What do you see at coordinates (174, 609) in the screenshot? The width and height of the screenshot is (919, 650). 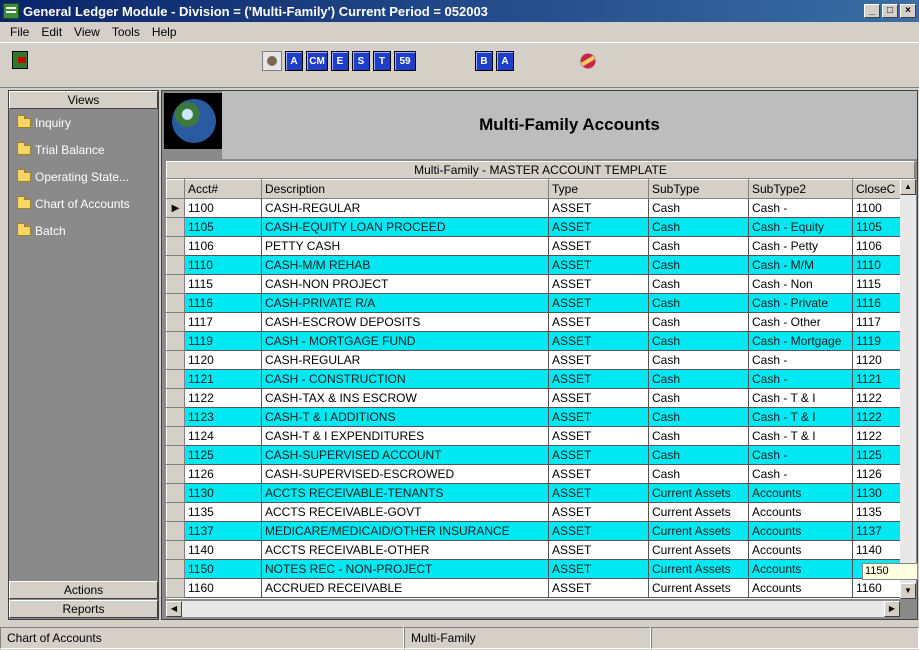 I see `scroll-left-button: ◀` at bounding box center [174, 609].